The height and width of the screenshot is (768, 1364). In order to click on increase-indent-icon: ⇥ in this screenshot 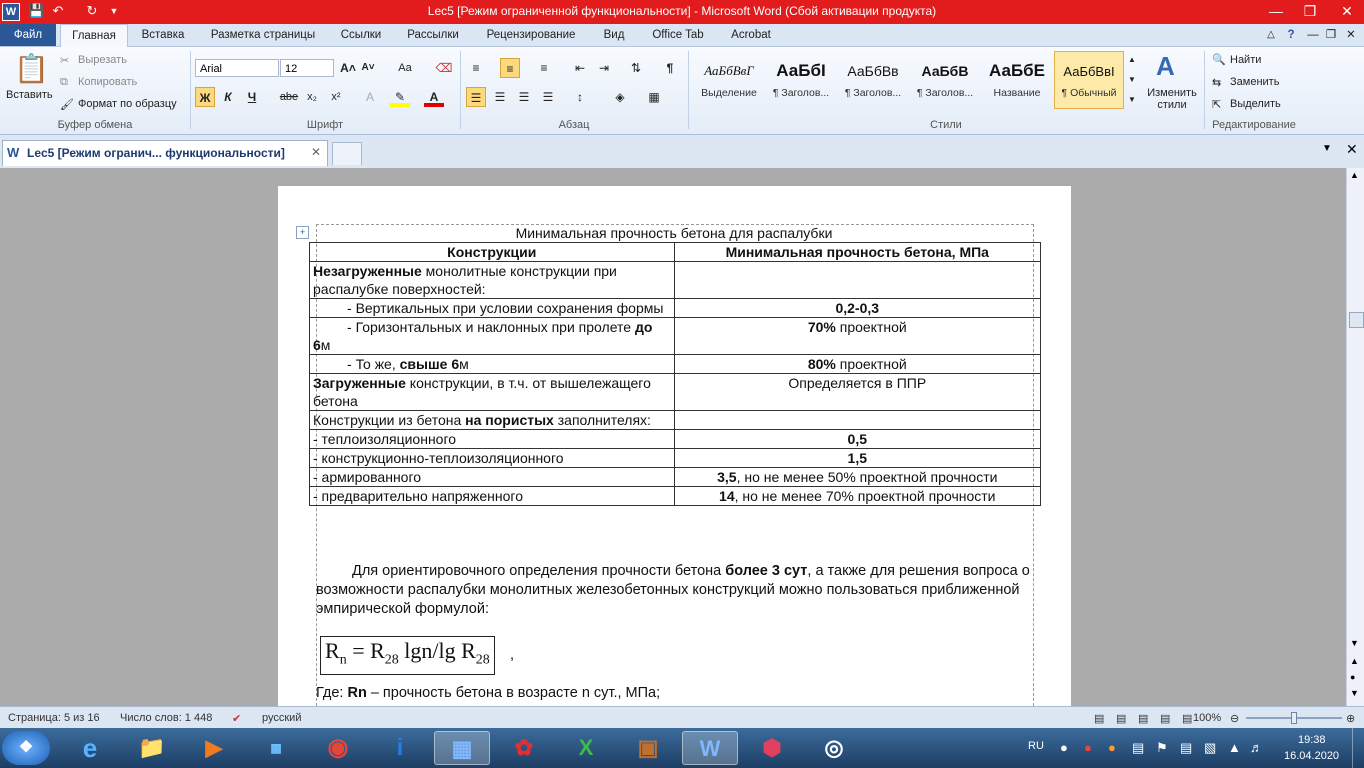, I will do `click(604, 68)`.